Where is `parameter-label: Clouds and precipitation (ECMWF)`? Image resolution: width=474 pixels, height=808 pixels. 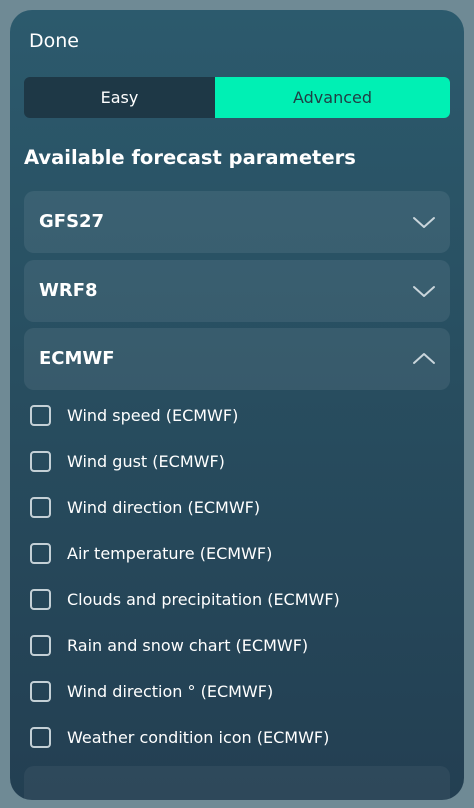
parameter-label: Clouds and precipitation (ECMWF) is located at coordinates (203, 599).